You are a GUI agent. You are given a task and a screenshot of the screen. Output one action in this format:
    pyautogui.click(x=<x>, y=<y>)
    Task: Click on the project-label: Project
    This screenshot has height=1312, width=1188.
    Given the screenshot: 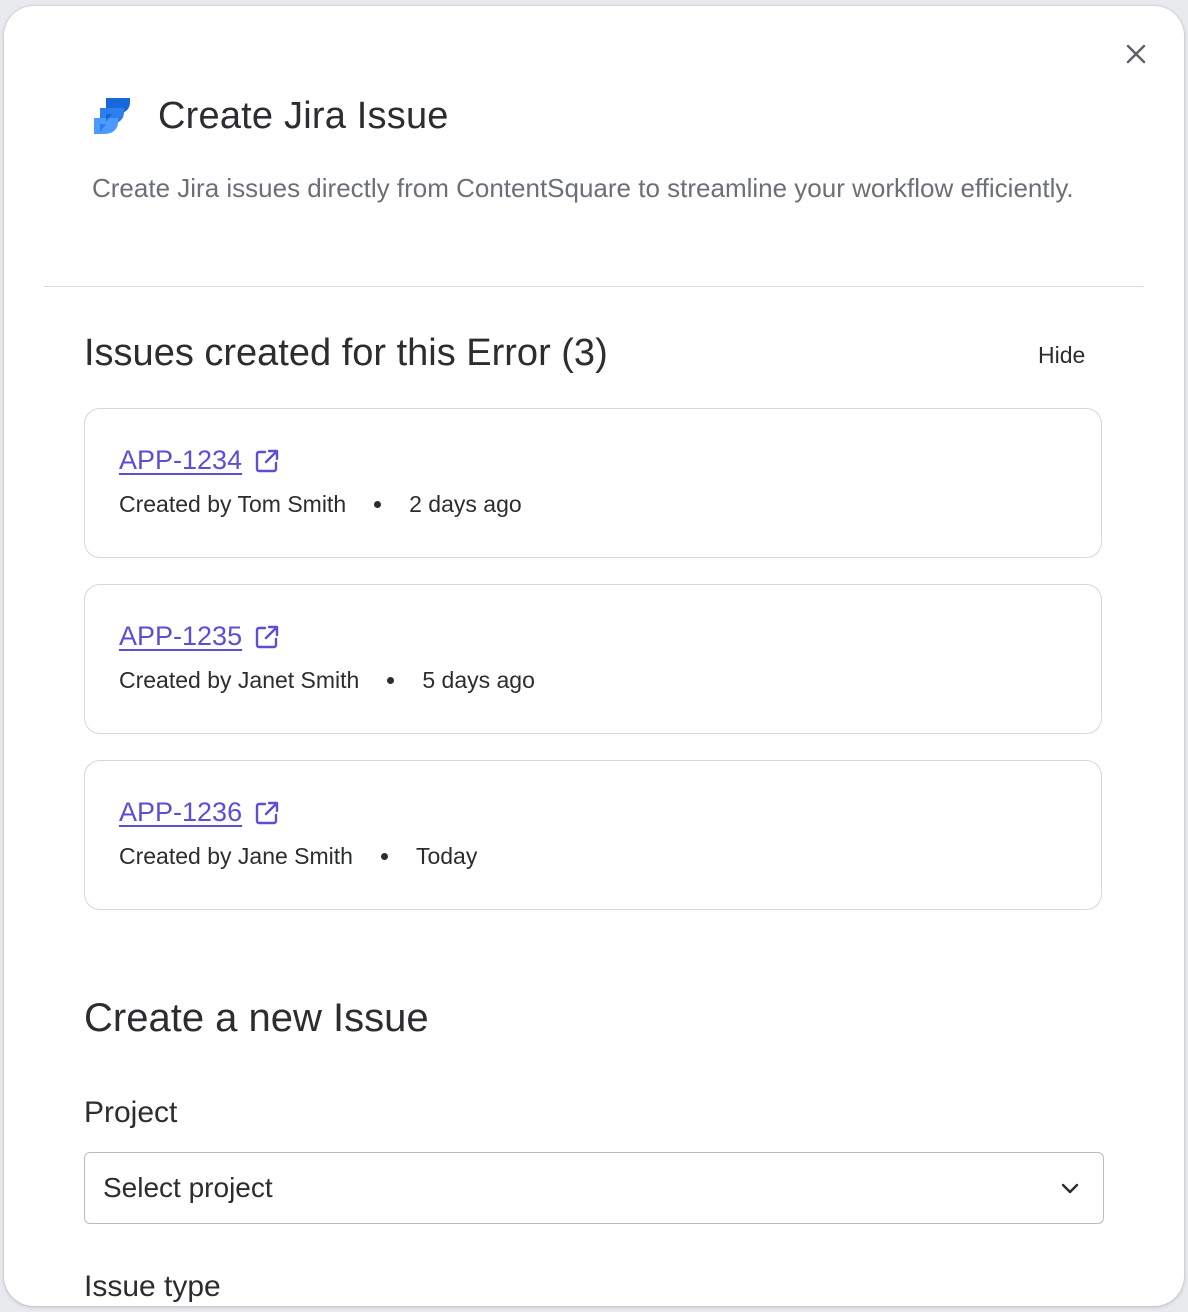 What is the action you would take?
    pyautogui.click(x=131, y=1112)
    